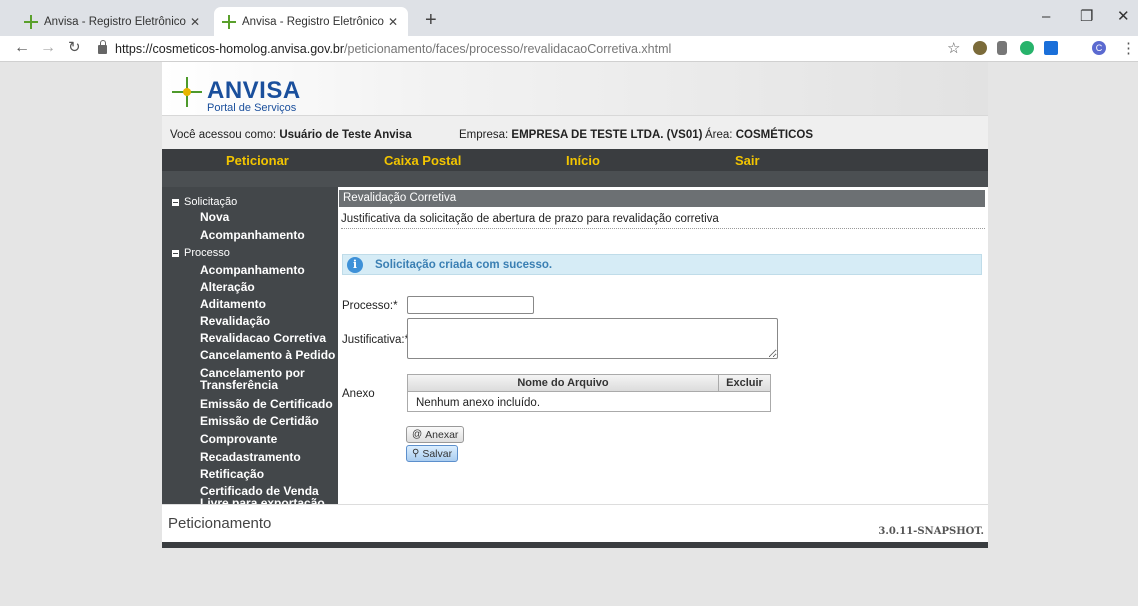 This screenshot has height=606, width=1138. What do you see at coordinates (268, 421) in the screenshot?
I see `sidebar-item-emissao-certidao: Emissão de Certidão` at bounding box center [268, 421].